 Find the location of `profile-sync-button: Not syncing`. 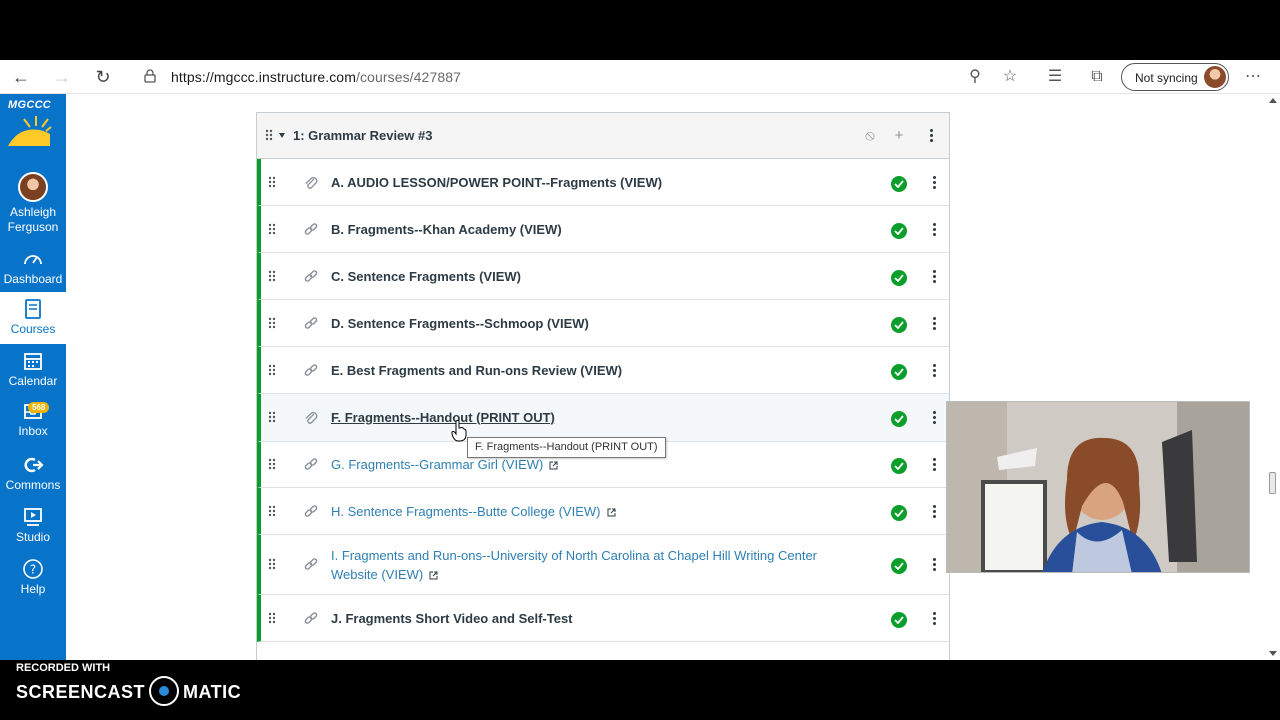

profile-sync-button: Not syncing is located at coordinates (1175, 77).